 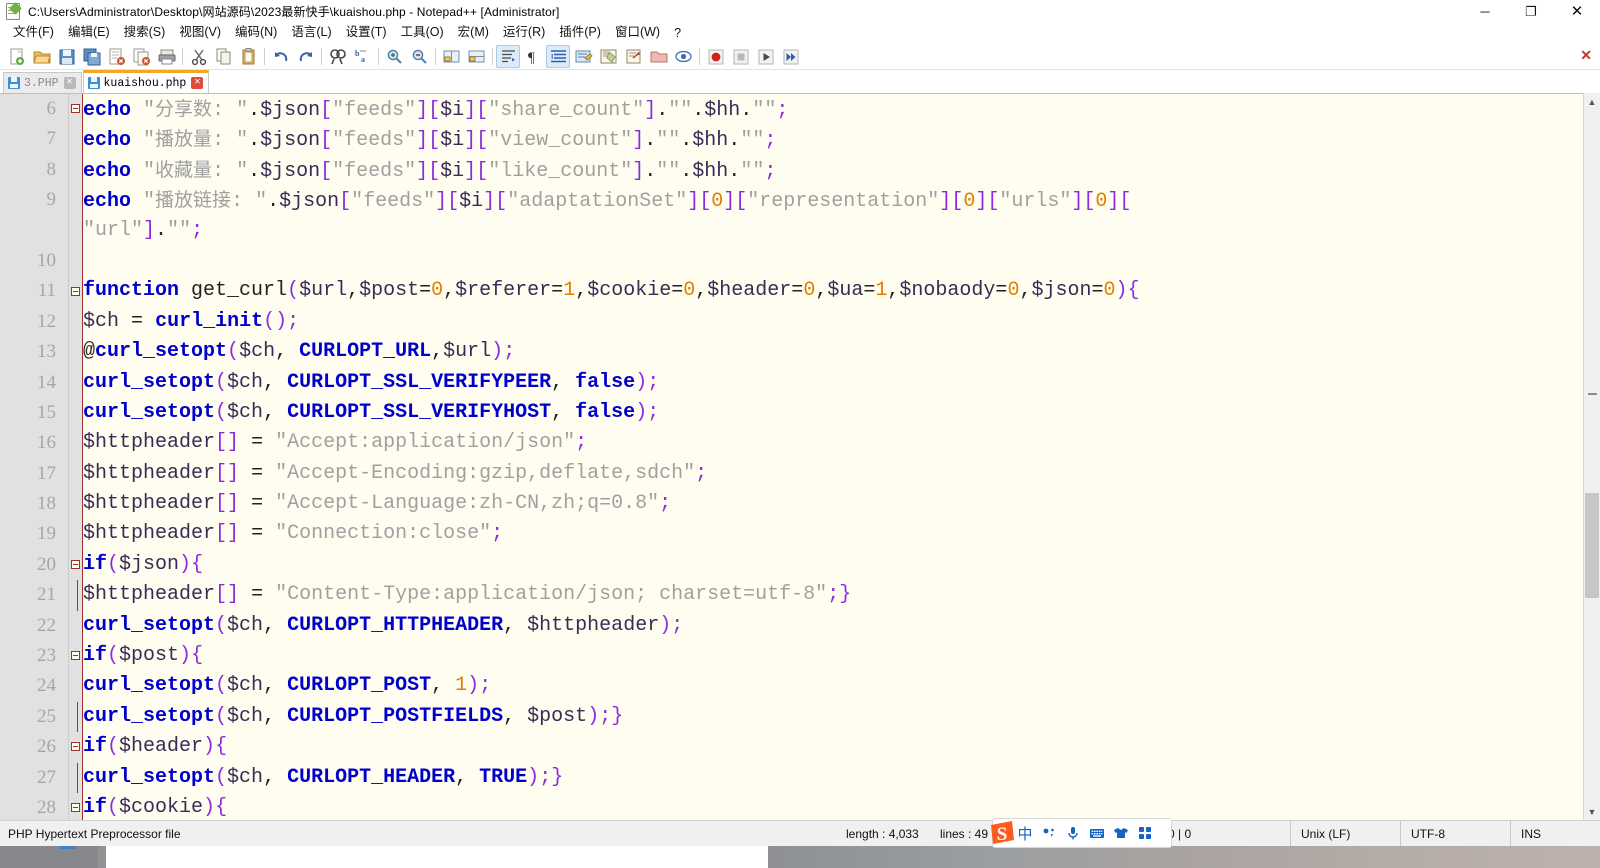 What do you see at coordinates (1592, 545) in the screenshot?
I see `scrollbar-thumb` at bounding box center [1592, 545].